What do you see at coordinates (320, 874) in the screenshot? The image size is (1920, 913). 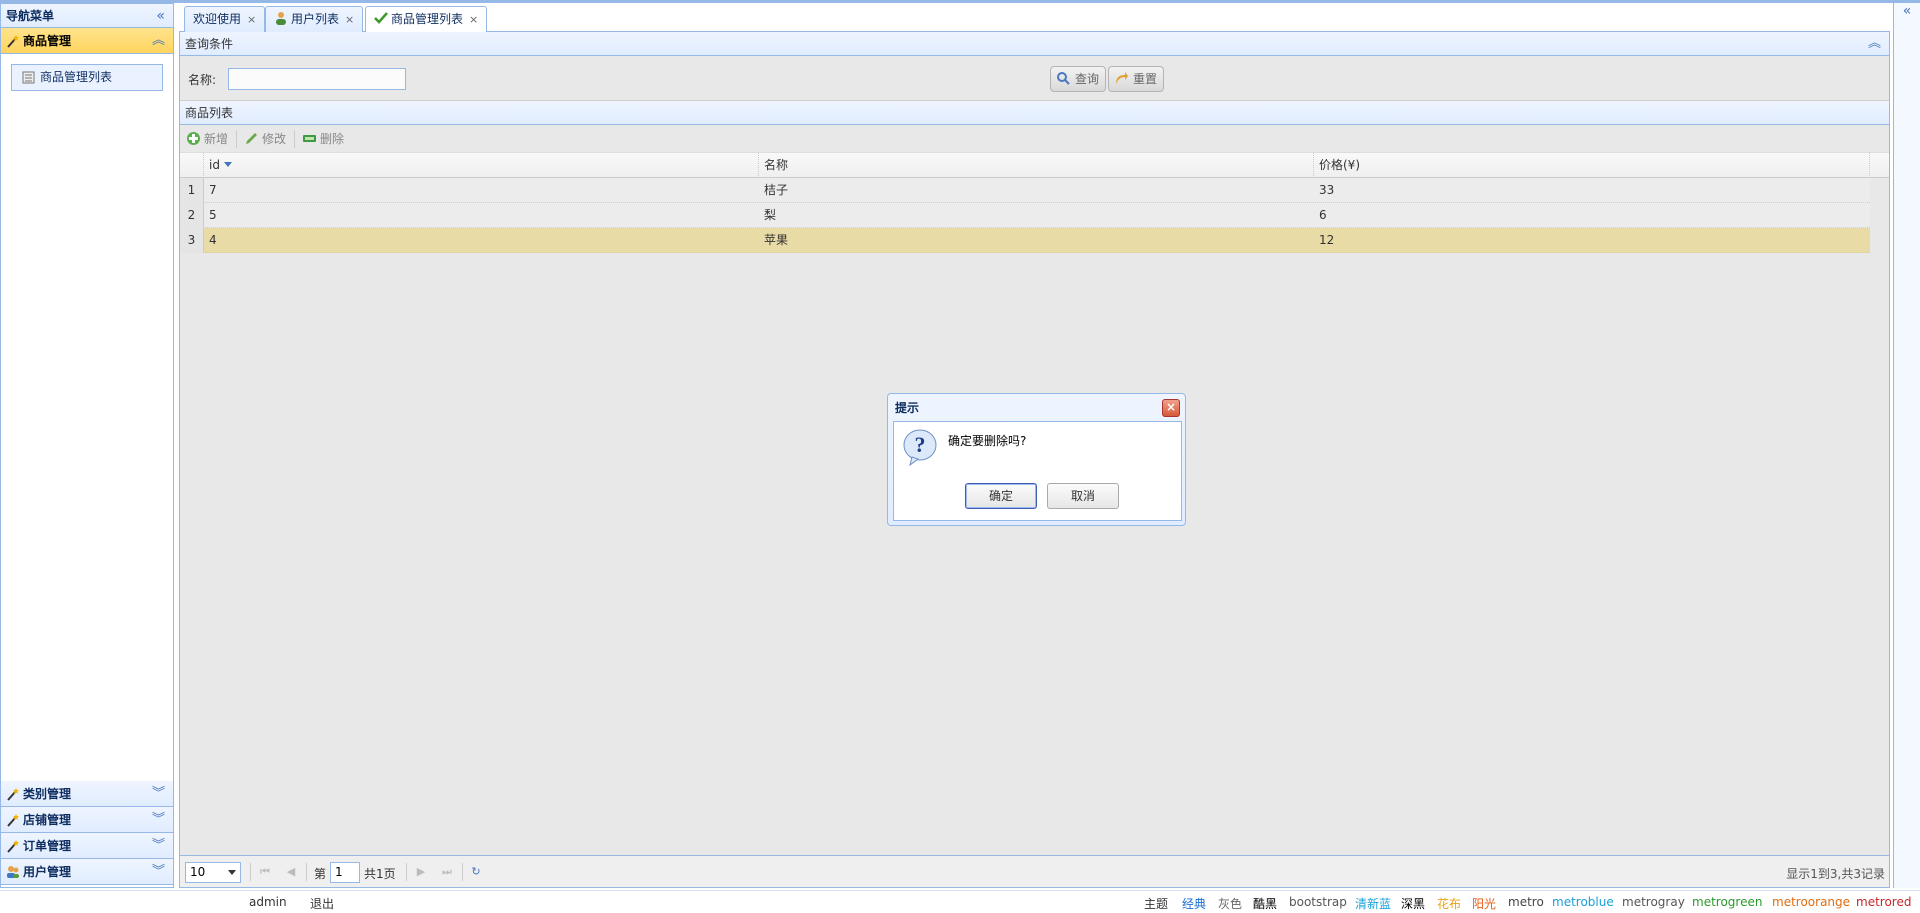 I see `page-prefix: 第` at bounding box center [320, 874].